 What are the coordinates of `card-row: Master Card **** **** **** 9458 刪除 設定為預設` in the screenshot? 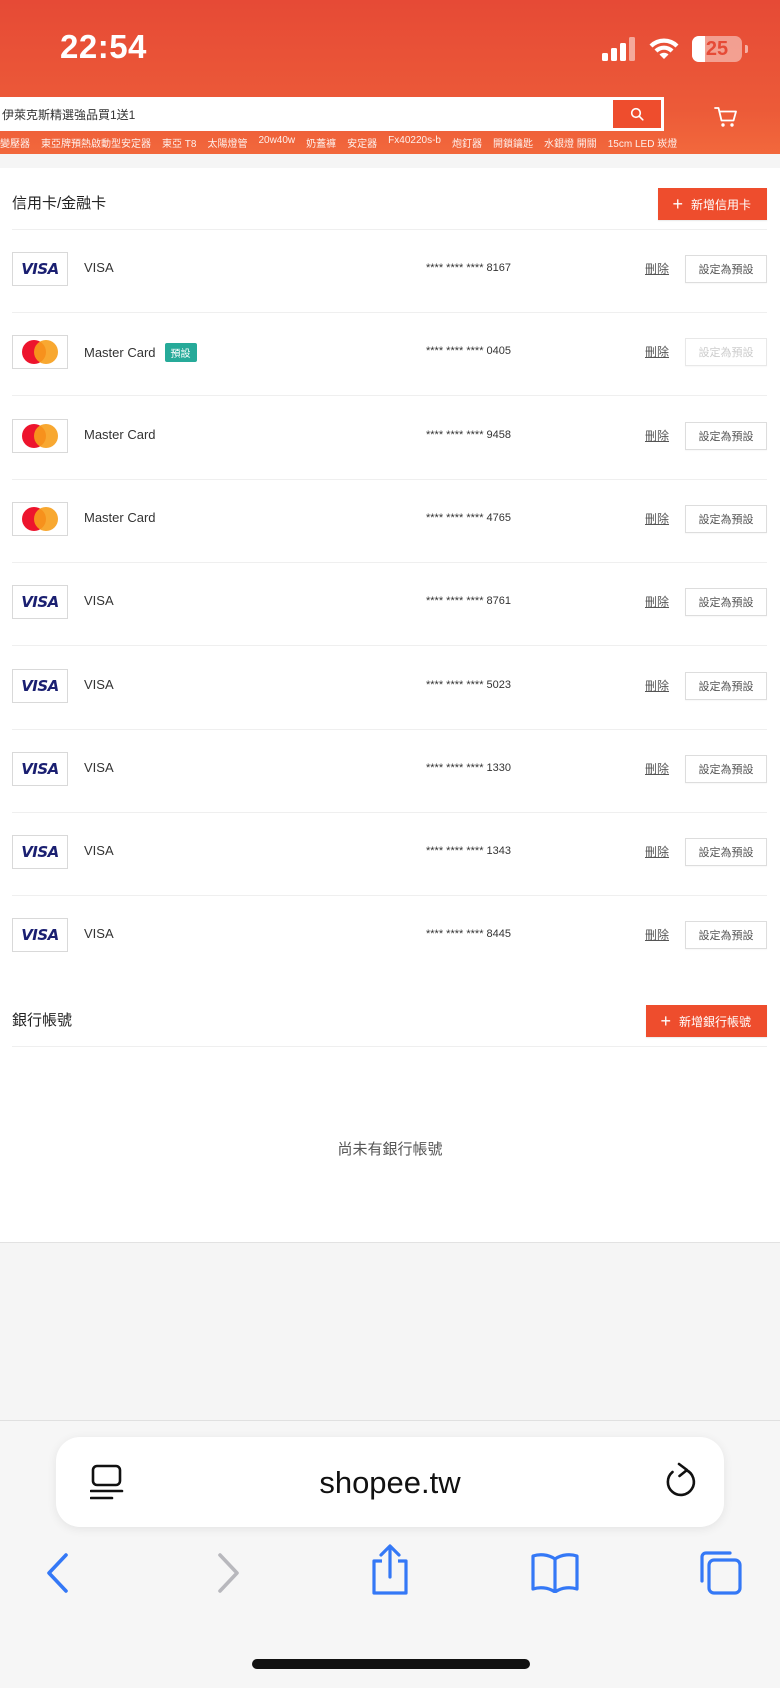 It's located at (389, 438).